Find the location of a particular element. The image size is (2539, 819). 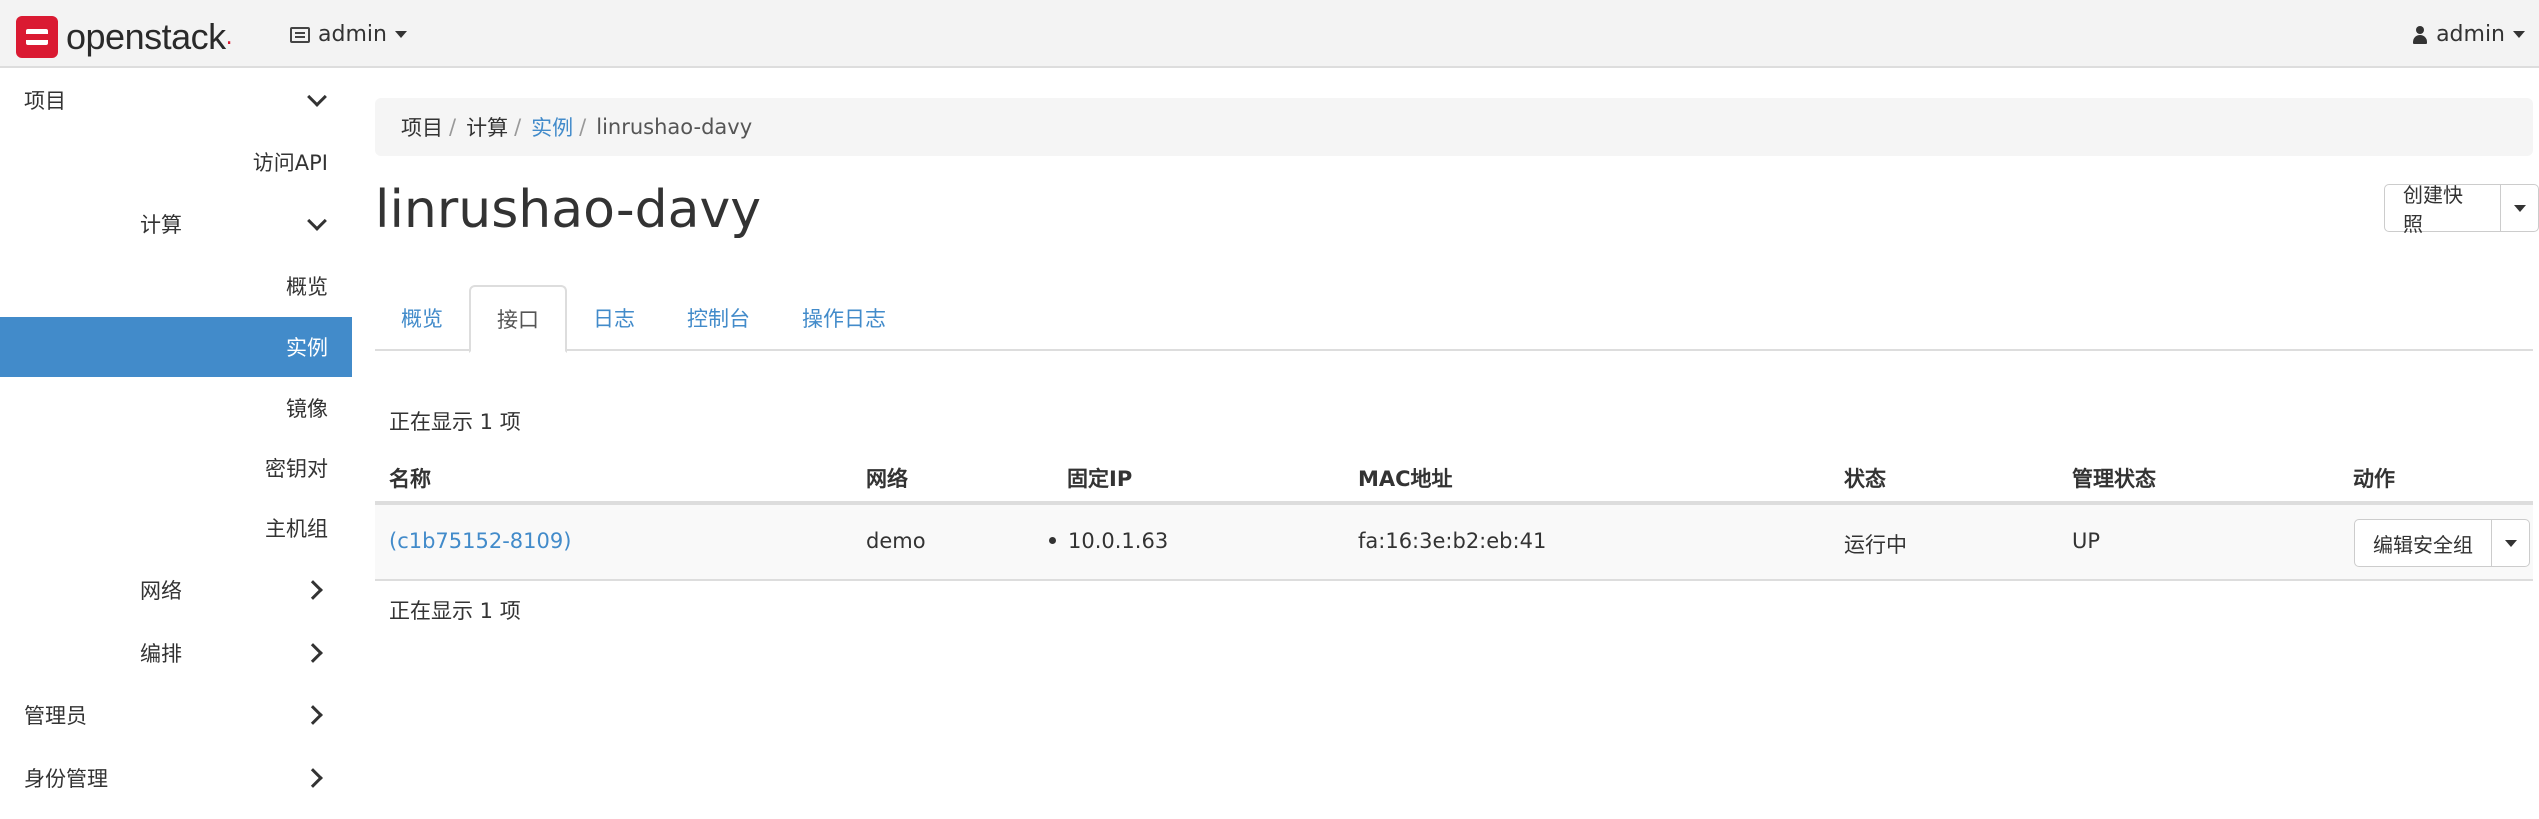

tab-action-log: 操作日志 is located at coordinates (844, 318).